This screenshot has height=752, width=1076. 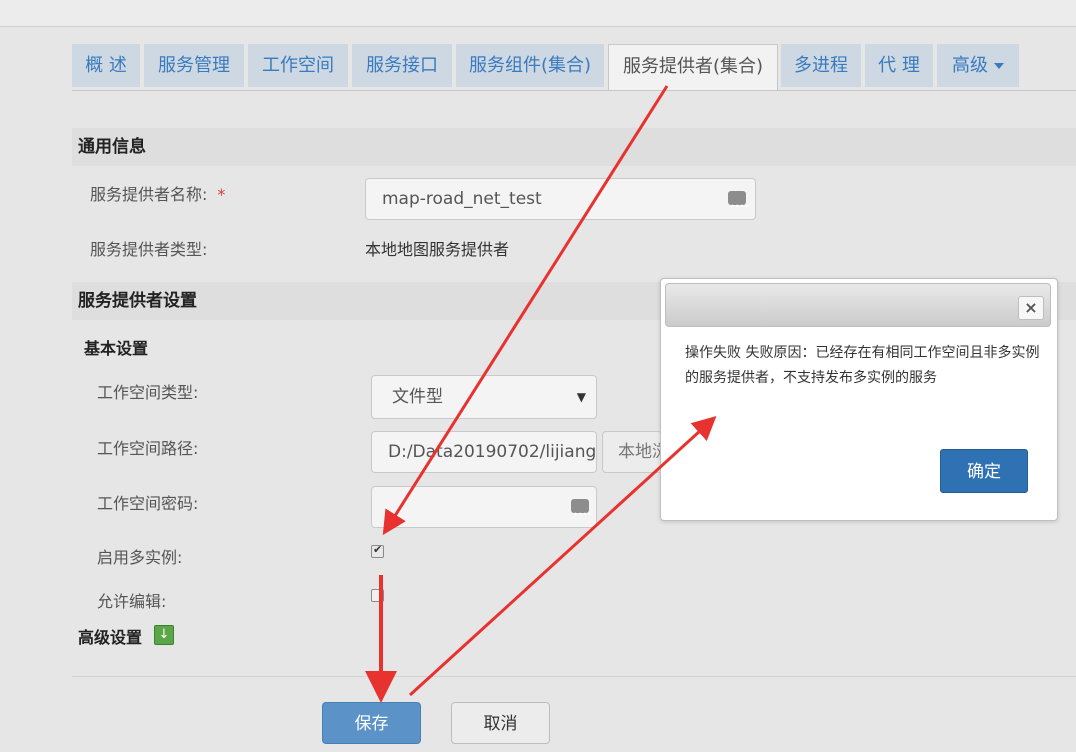 I want to click on workspace-path-input: D:/Data20190702/lijiang, so click(x=484, y=452).